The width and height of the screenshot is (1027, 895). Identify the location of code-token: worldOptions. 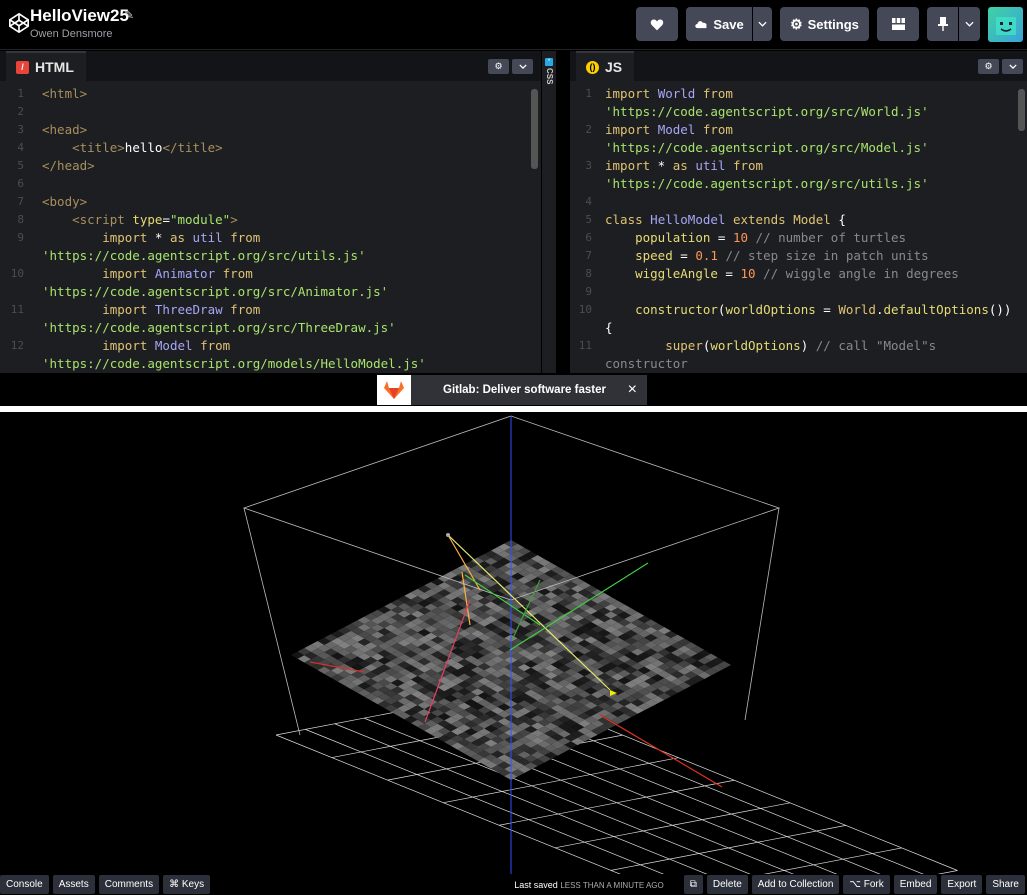
(770, 309).